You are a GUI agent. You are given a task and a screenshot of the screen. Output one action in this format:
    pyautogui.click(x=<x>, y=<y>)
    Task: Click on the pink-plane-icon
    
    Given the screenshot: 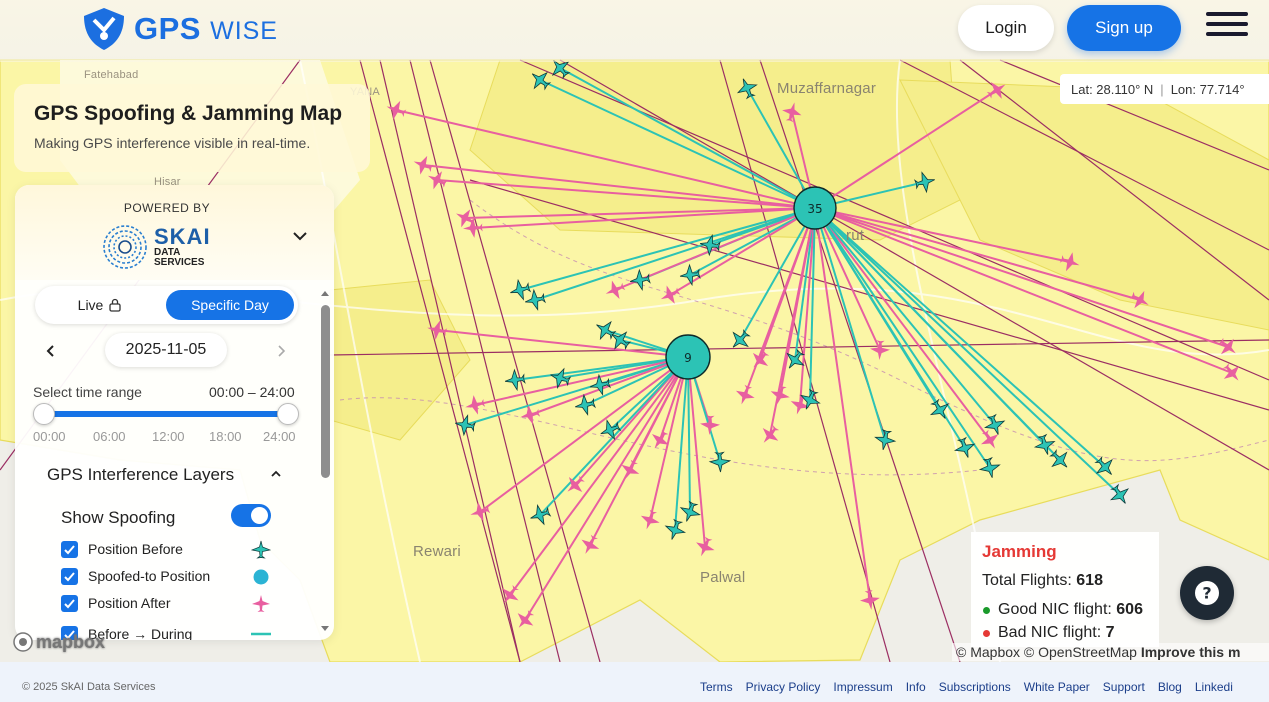 What is the action you would take?
    pyautogui.click(x=261, y=603)
    